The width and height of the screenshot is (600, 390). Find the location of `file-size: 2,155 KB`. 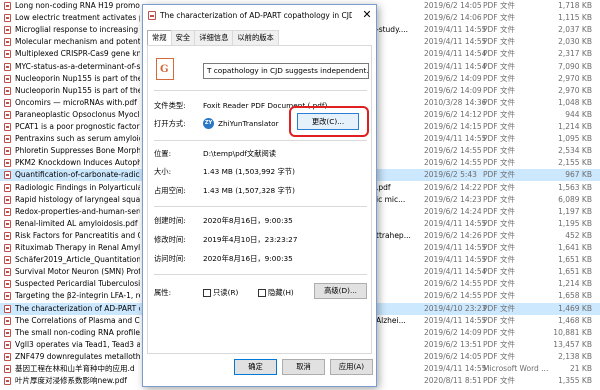

file-size: 2,155 KB is located at coordinates (575, 163).